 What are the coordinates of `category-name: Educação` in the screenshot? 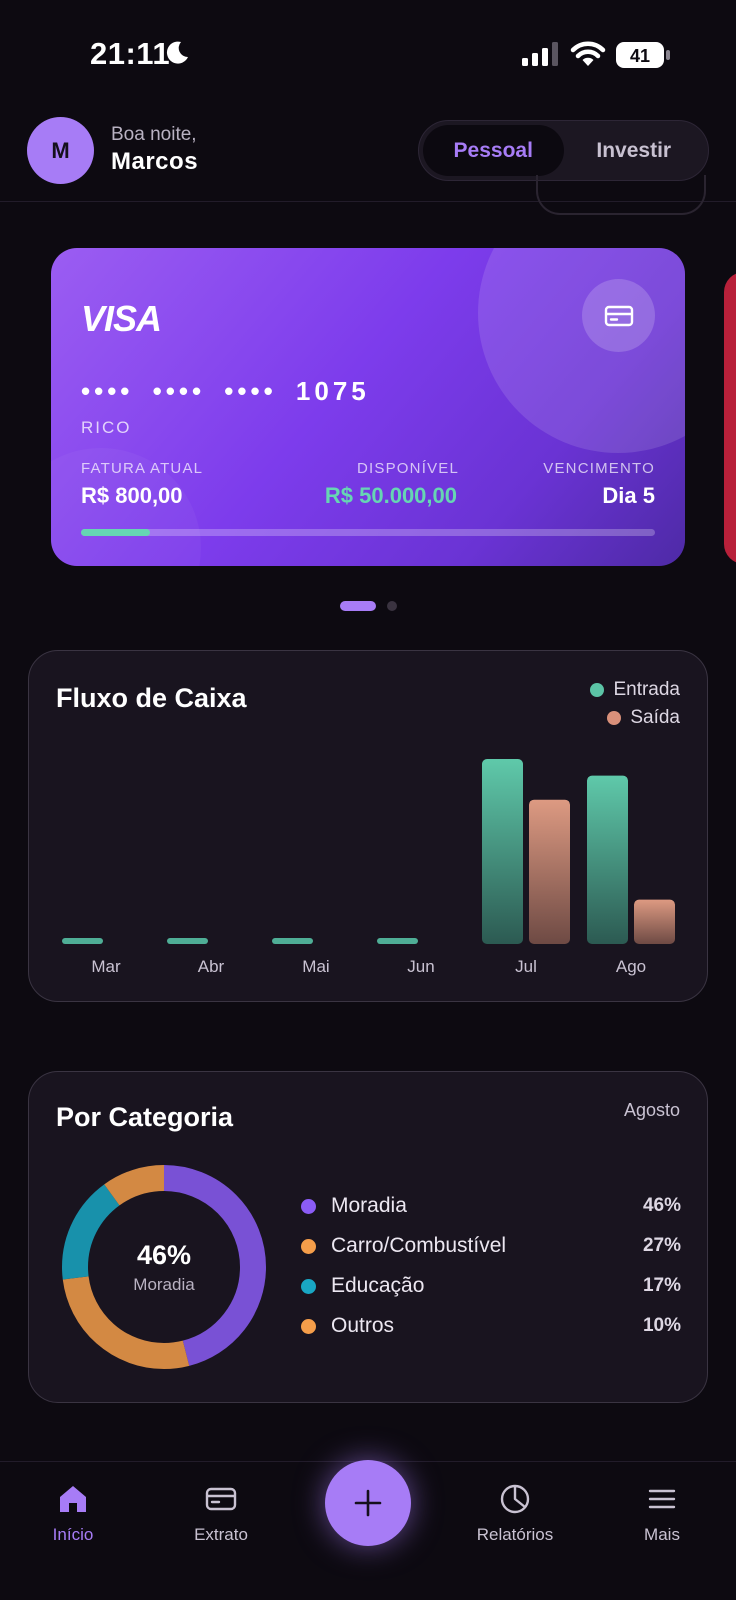 It's located at (378, 1285).